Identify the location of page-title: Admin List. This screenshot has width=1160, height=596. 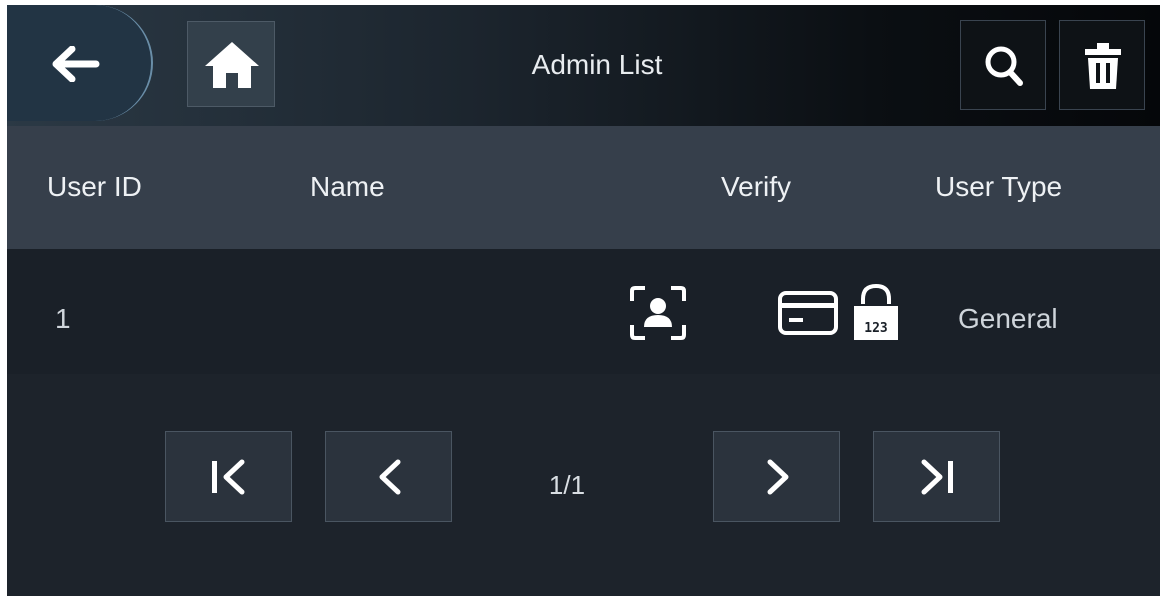
(597, 64).